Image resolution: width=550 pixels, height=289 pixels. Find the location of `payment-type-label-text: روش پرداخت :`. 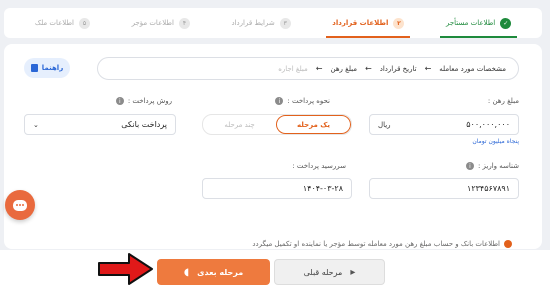

payment-type-label-text: روش پرداخت : is located at coordinates (149, 101).